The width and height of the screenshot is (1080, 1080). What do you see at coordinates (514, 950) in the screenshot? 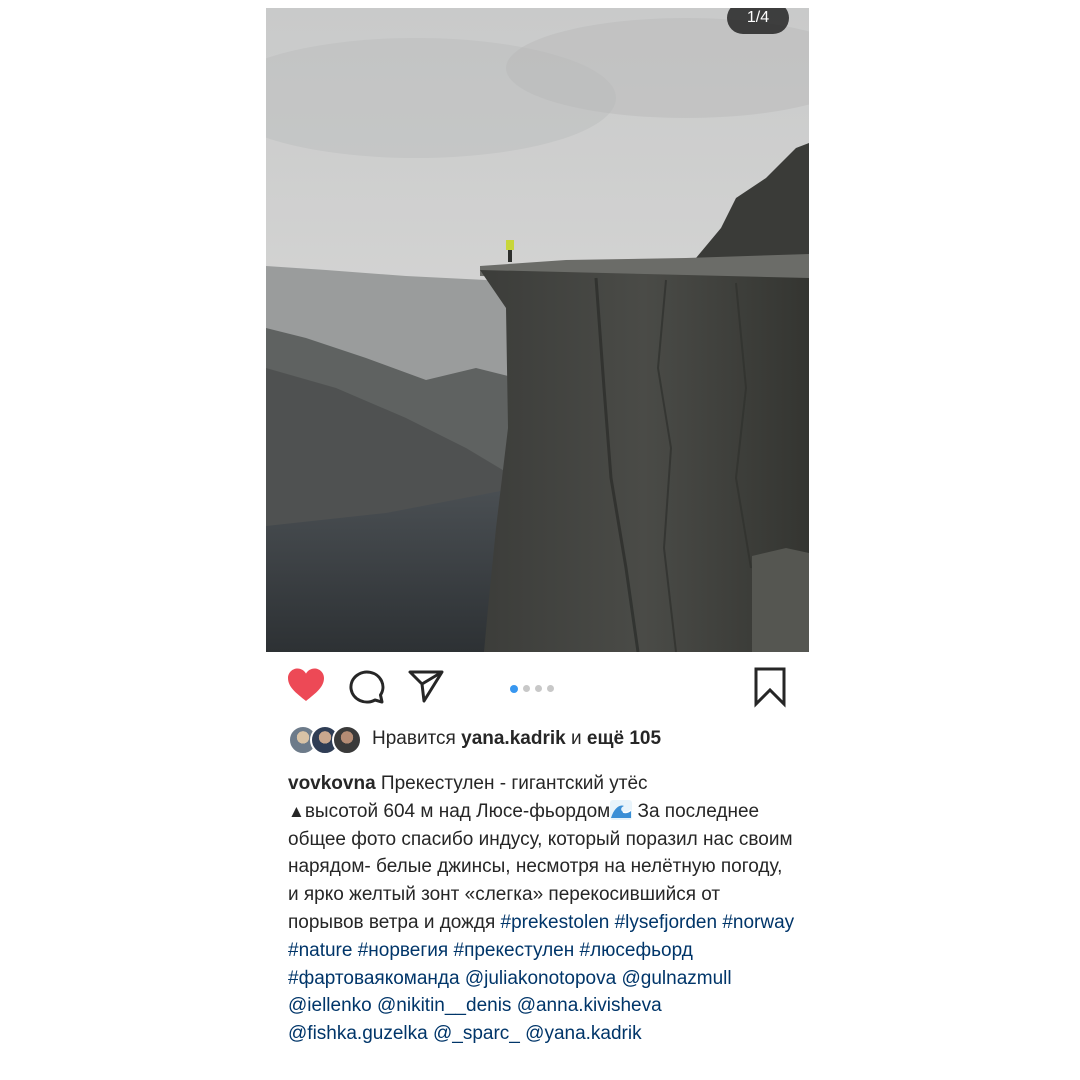
I see `hashtag-link: #прекестулен` at bounding box center [514, 950].